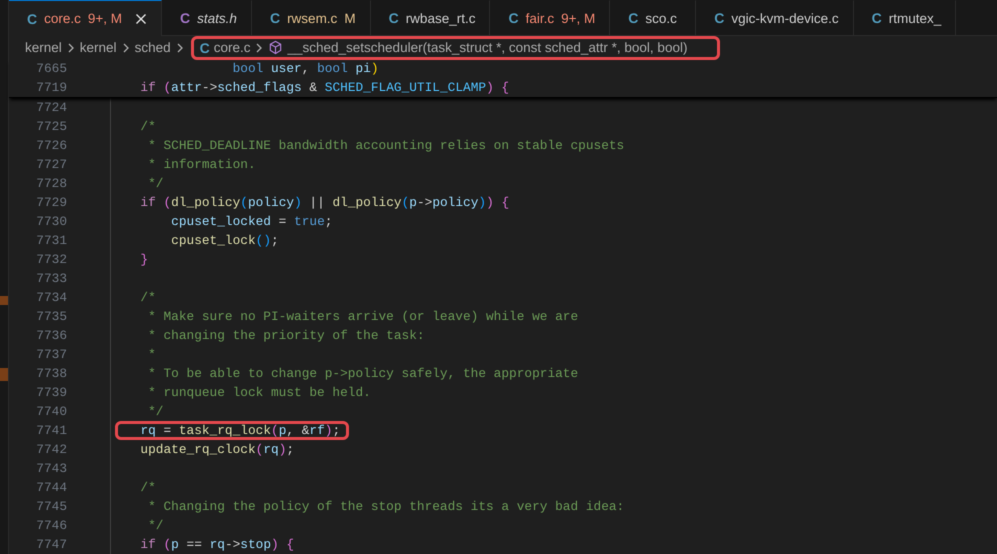 The image size is (997, 554). Describe the element at coordinates (385, 506) in the screenshot. I see `code-line: * Changing the policy of the stop threads its a very bad idea:` at that location.